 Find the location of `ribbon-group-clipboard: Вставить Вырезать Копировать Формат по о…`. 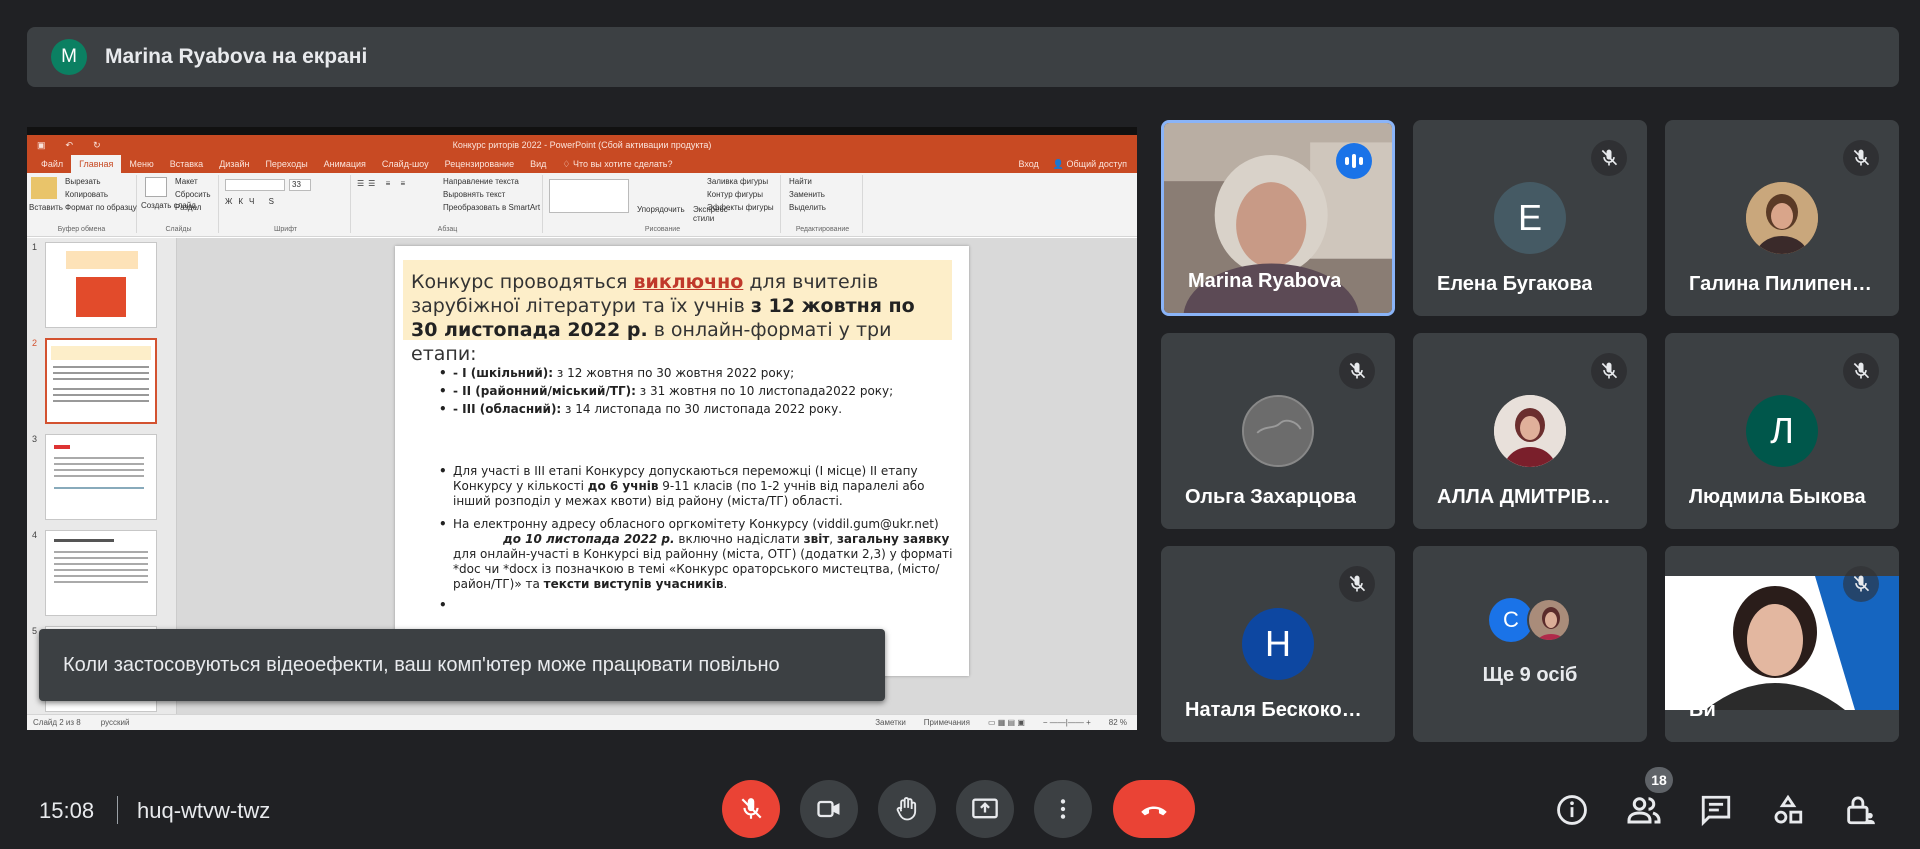

ribbon-group-clipboard: Вставить Вырезать Копировать Формат по о… is located at coordinates (82, 204).